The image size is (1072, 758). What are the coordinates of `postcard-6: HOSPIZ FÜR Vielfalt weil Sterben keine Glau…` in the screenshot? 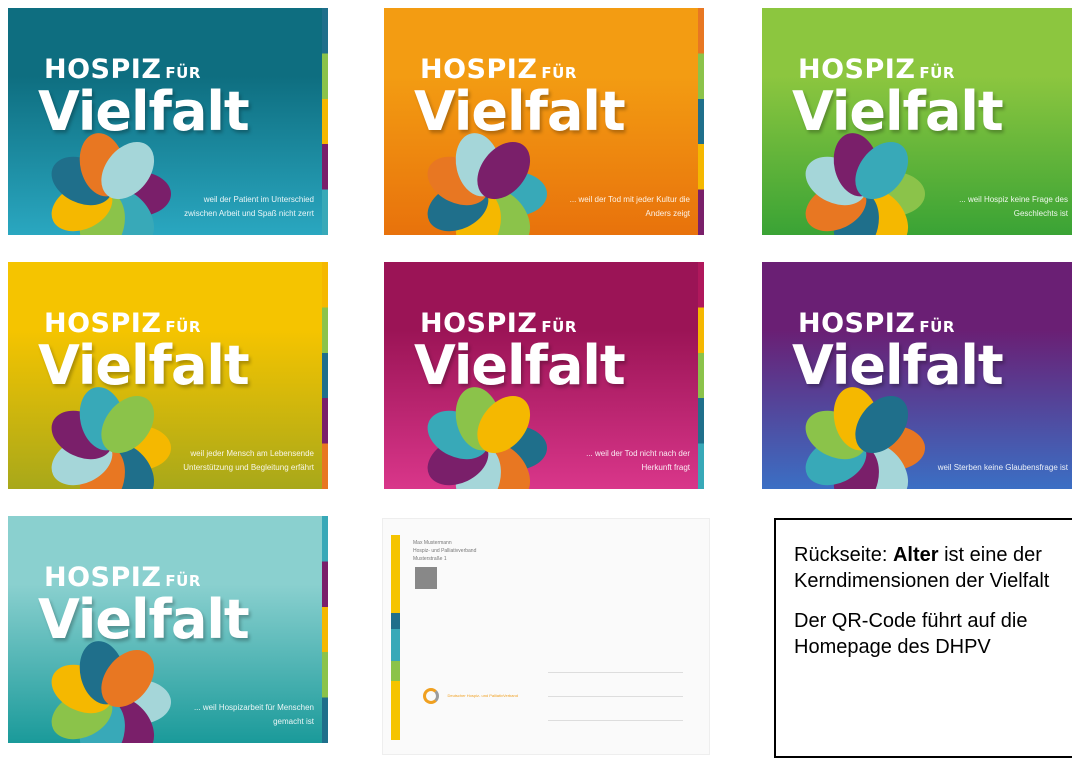 It's located at (917, 375).